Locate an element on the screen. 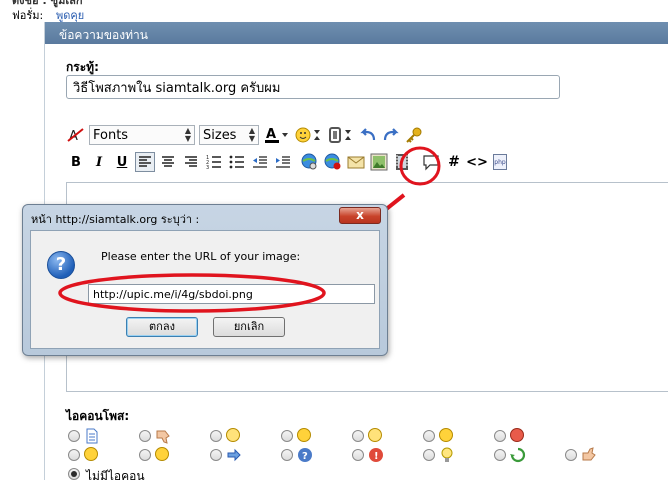 This screenshot has height=486, width=668. smile-face-icon is located at coordinates (304, 435).